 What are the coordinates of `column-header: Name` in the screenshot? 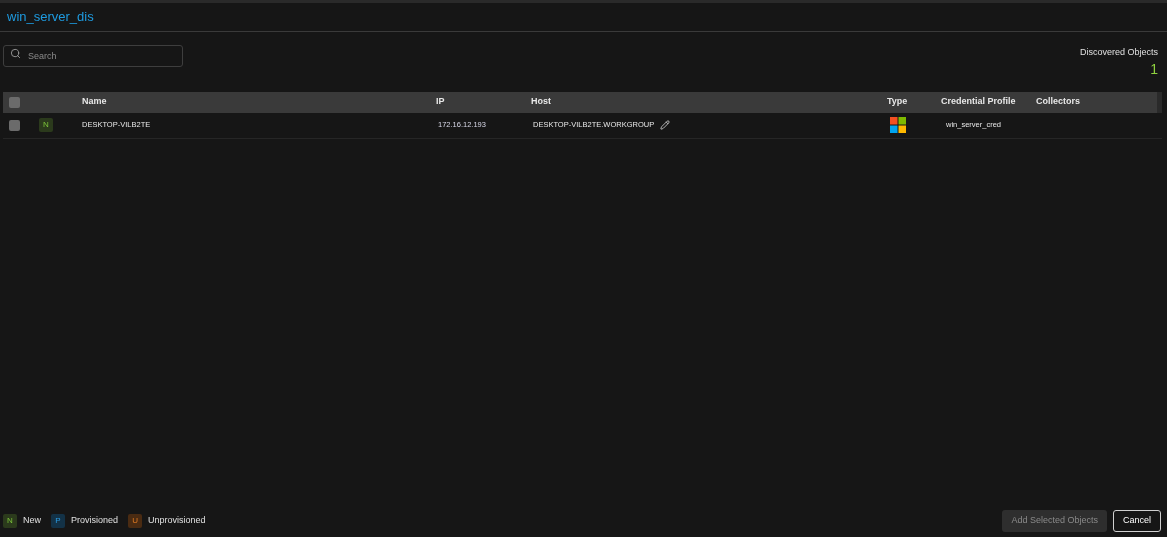 It's located at (94, 102).